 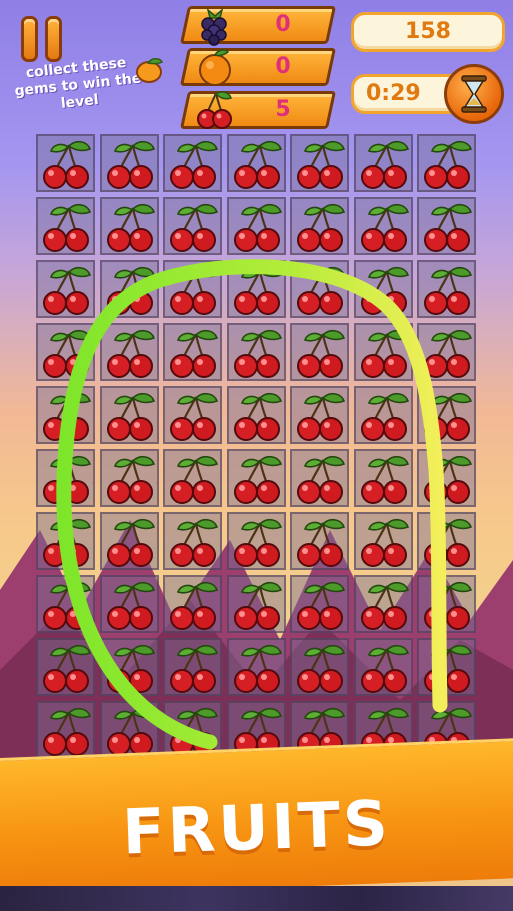 I want to click on timer-value: 0:29, so click(x=393, y=93).